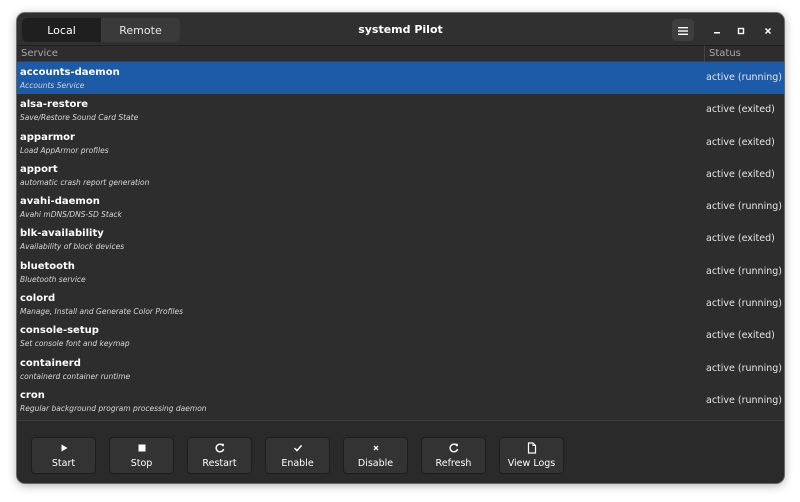  Describe the element at coordinates (141, 463) in the screenshot. I see `stop-label: Stop` at that location.